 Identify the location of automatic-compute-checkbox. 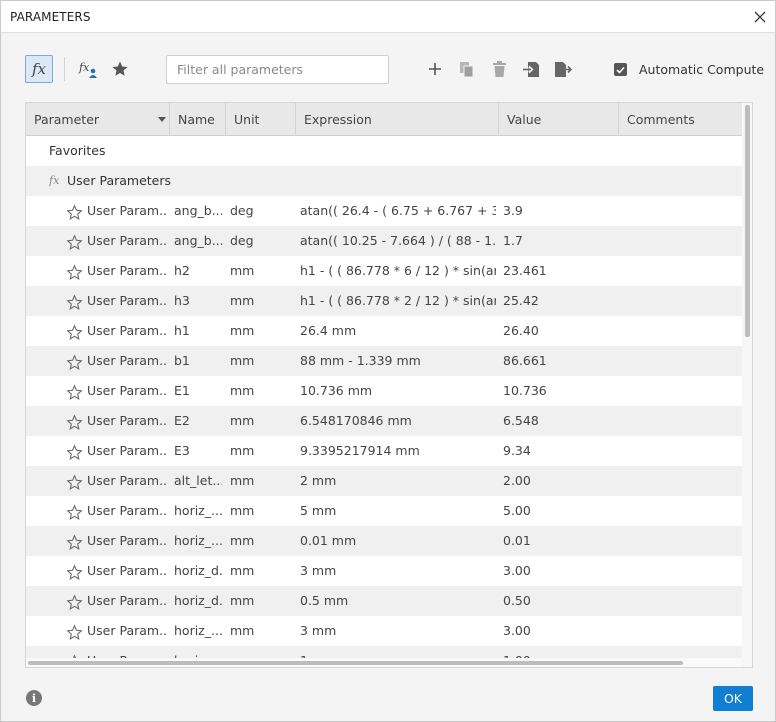
(620, 69).